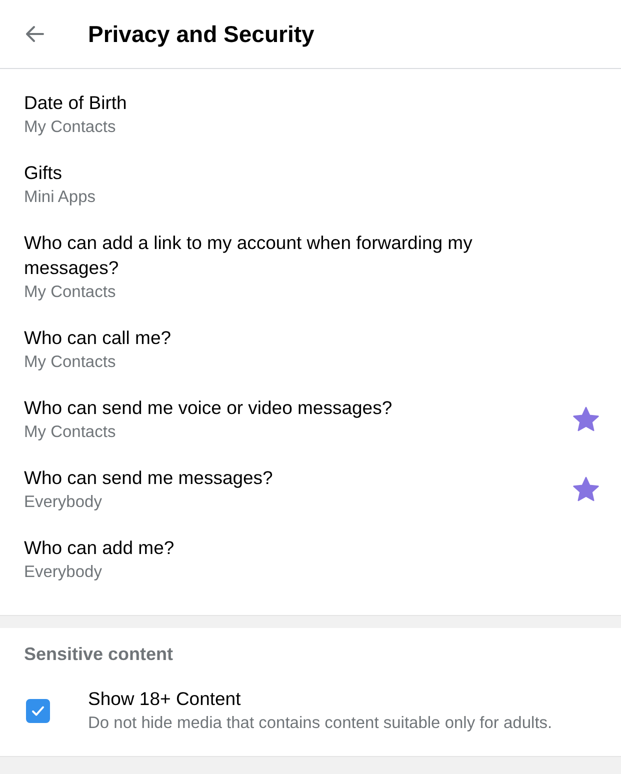 Image resolution: width=621 pixels, height=774 pixels. Describe the element at coordinates (274, 255) in the screenshot. I see `setting-title: Who can add a link to my account when forwarding my messages?` at that location.